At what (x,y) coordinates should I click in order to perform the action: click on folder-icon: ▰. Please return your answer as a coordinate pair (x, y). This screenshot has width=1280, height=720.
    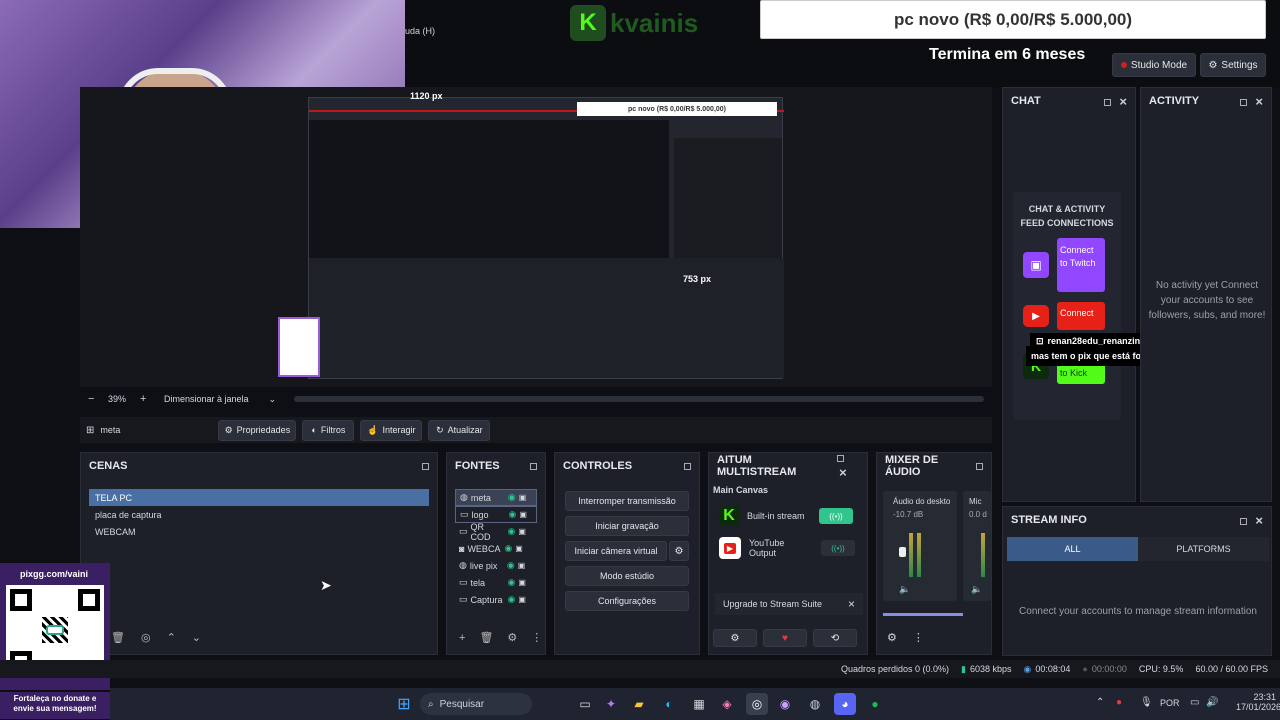
    Looking at the image, I should click on (639, 704).